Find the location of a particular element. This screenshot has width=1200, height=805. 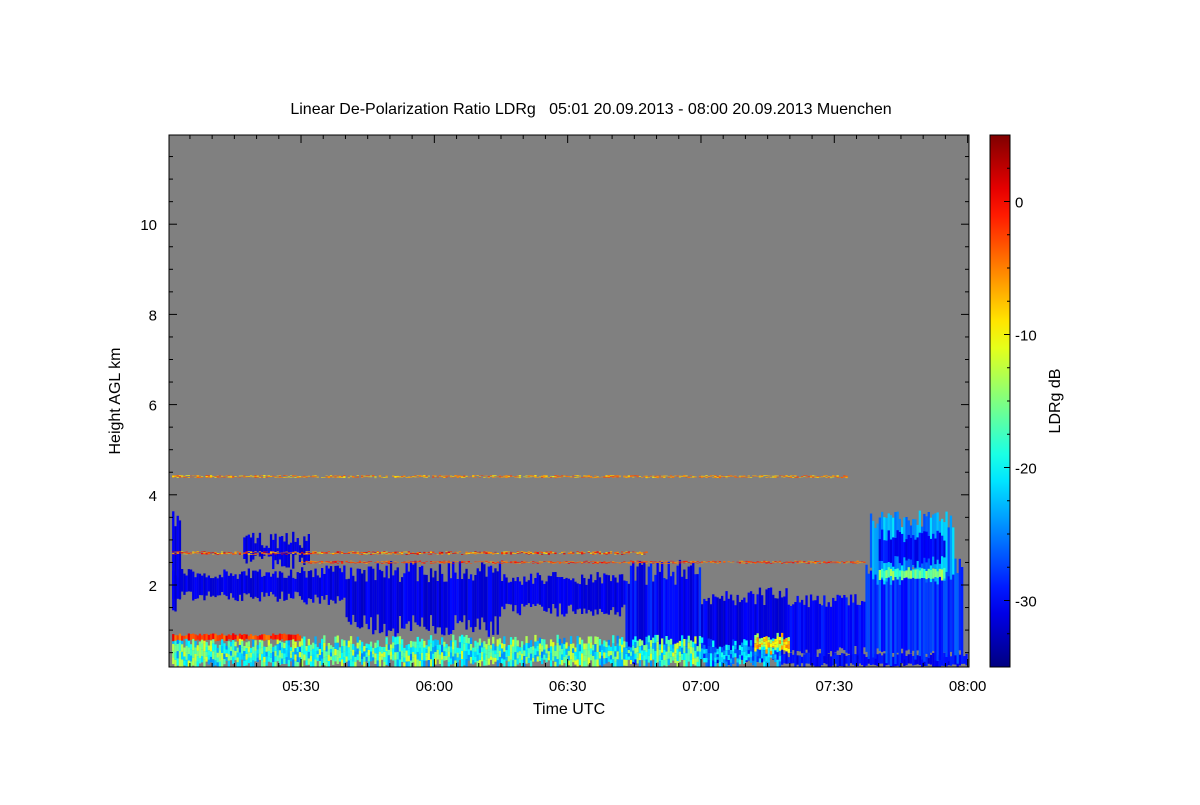

colorbar-tick-label: -30 is located at coordinates (1026, 602).